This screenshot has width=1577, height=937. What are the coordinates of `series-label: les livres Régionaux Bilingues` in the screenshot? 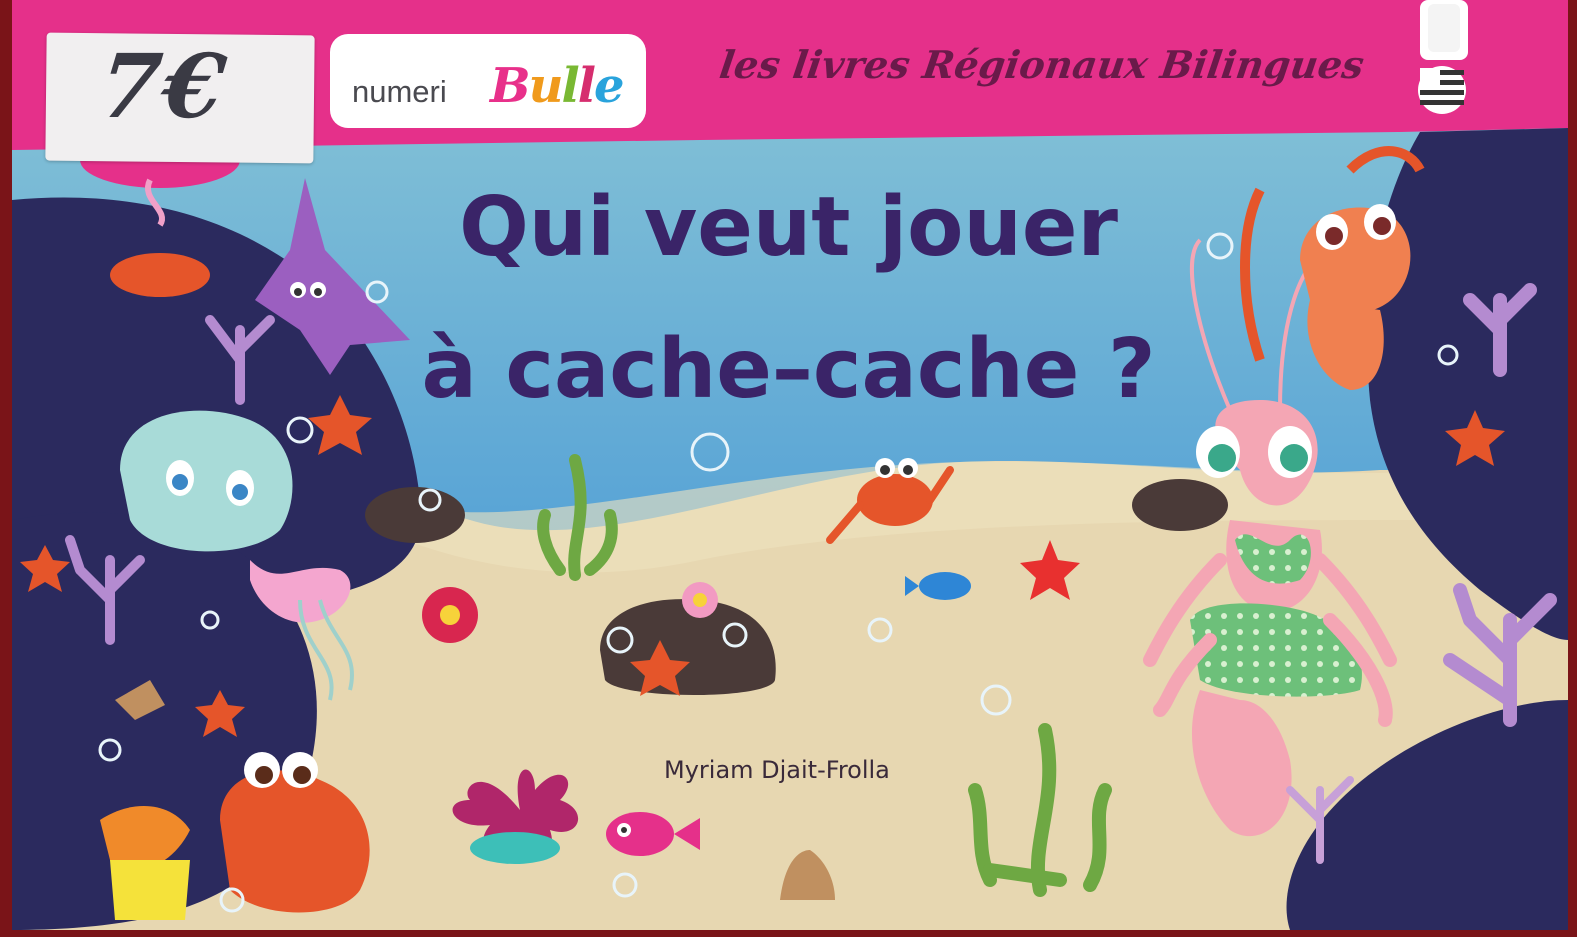 It's located at (1041, 64).